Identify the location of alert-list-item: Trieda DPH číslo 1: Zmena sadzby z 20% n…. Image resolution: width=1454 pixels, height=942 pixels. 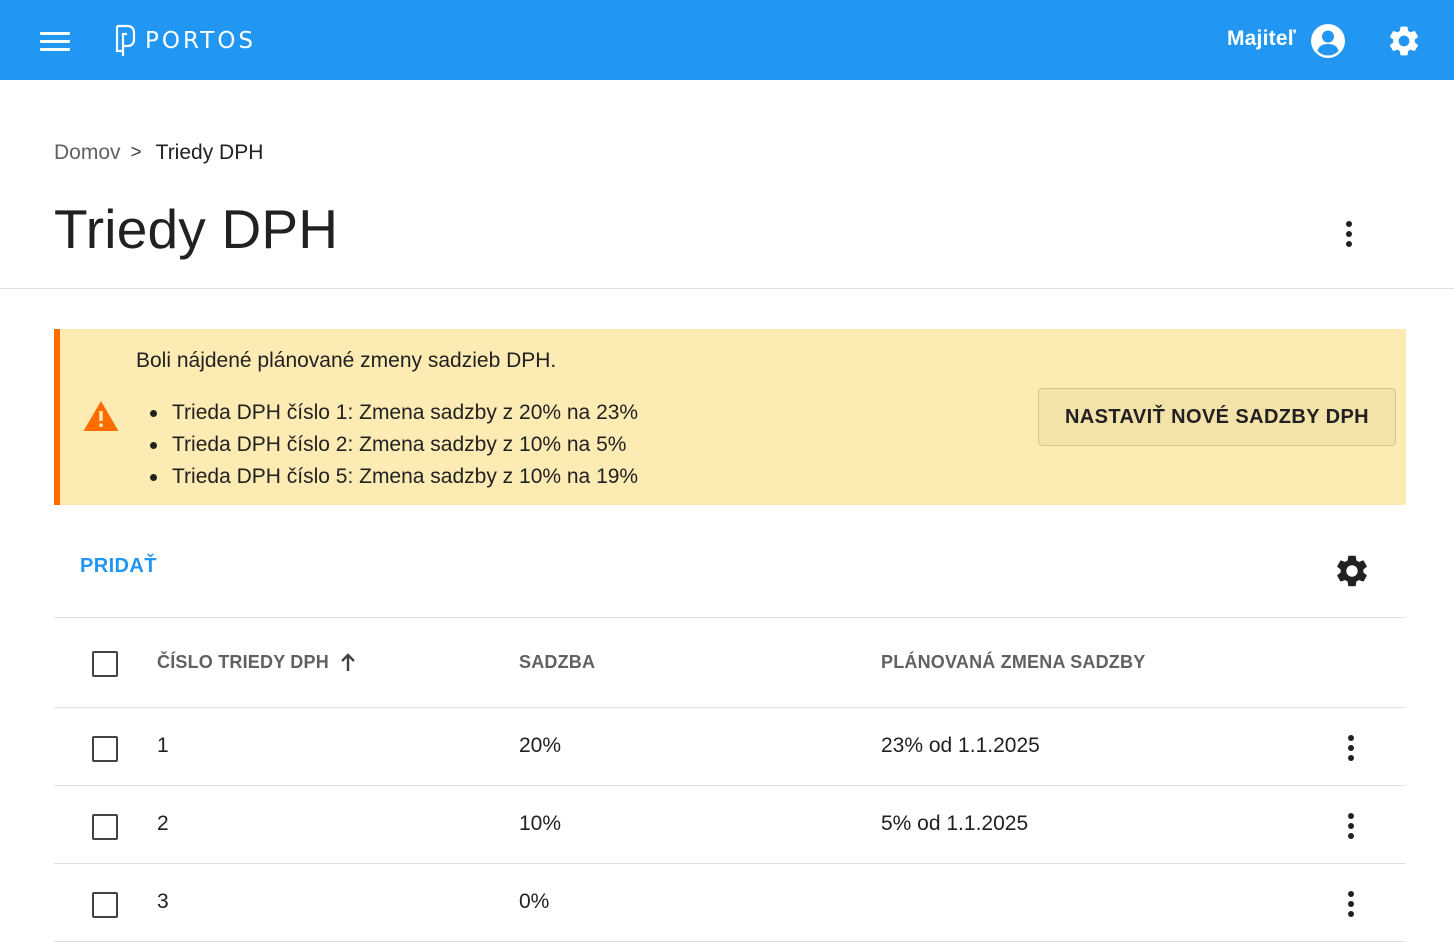
(393, 413).